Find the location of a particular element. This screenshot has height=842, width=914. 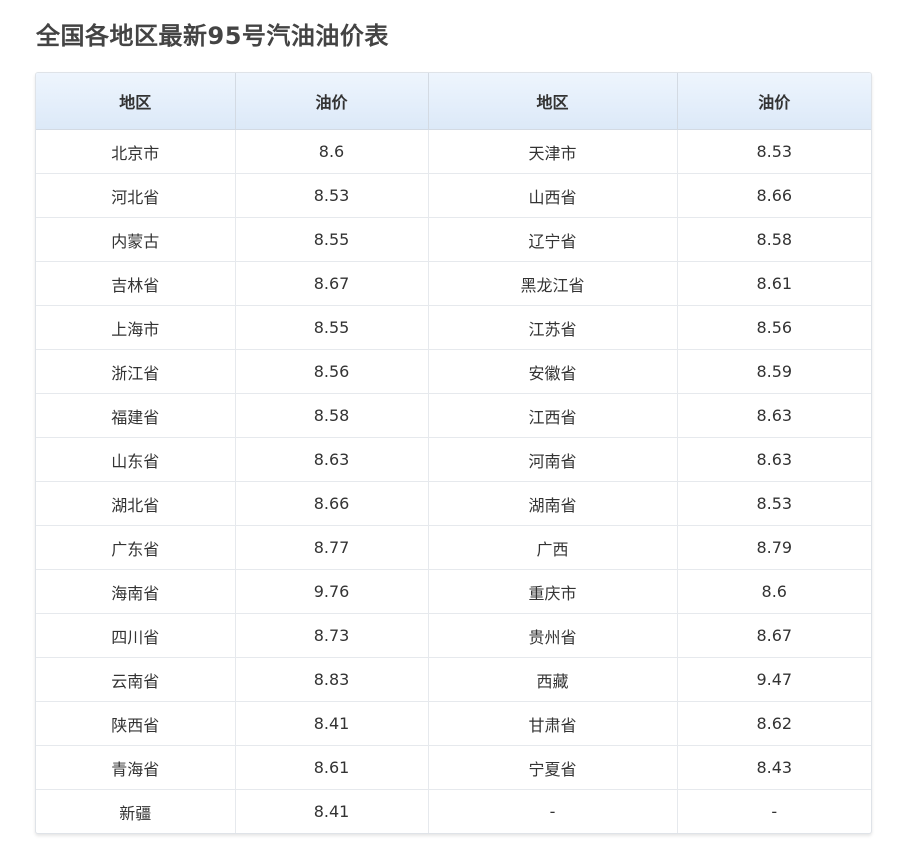

region-right-cell: 安徽省 is located at coordinates (553, 371).